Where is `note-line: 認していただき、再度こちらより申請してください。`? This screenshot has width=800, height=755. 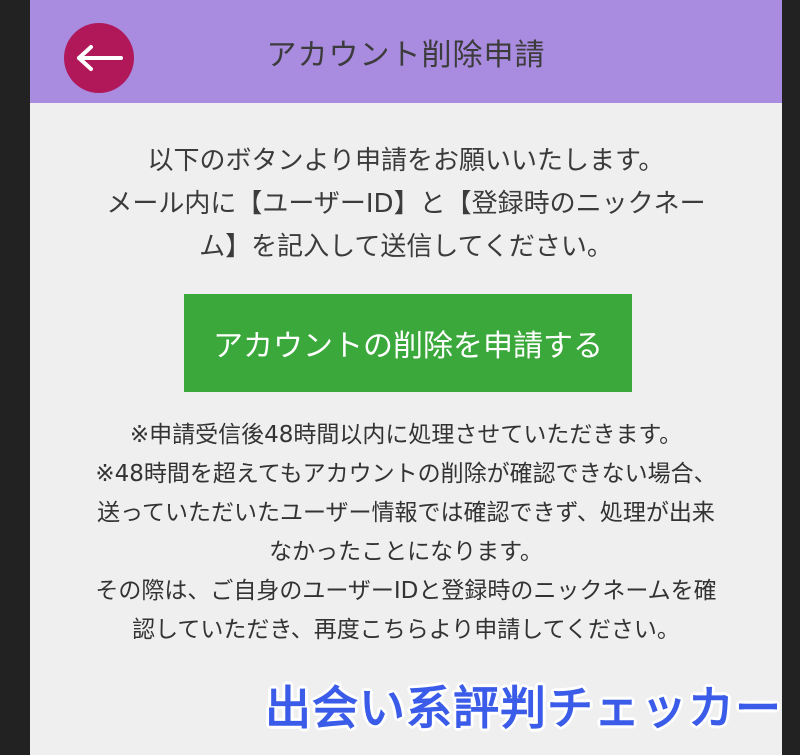
note-line: 認していただき、再度こちらより申請してください。 is located at coordinates (406, 630).